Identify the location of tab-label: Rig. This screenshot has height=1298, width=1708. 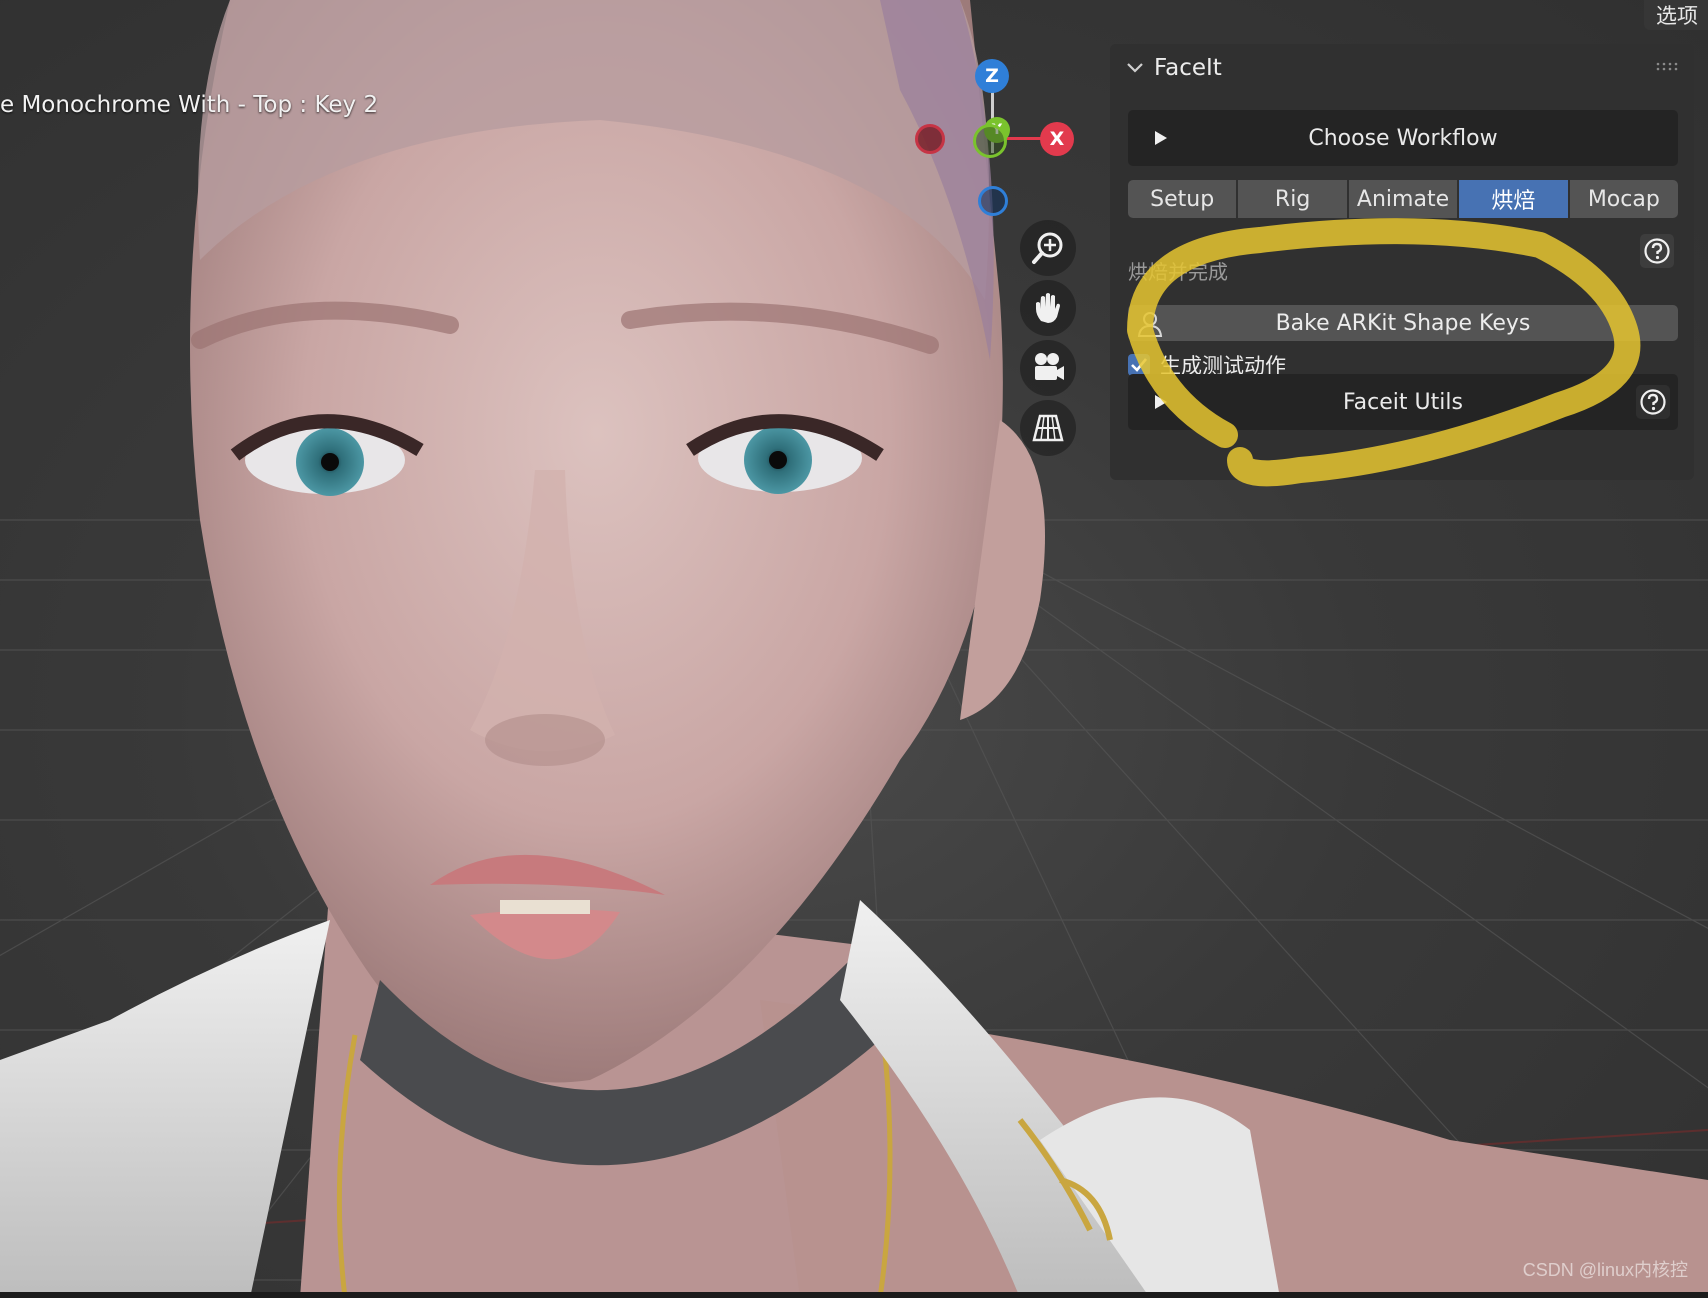
(1292, 199).